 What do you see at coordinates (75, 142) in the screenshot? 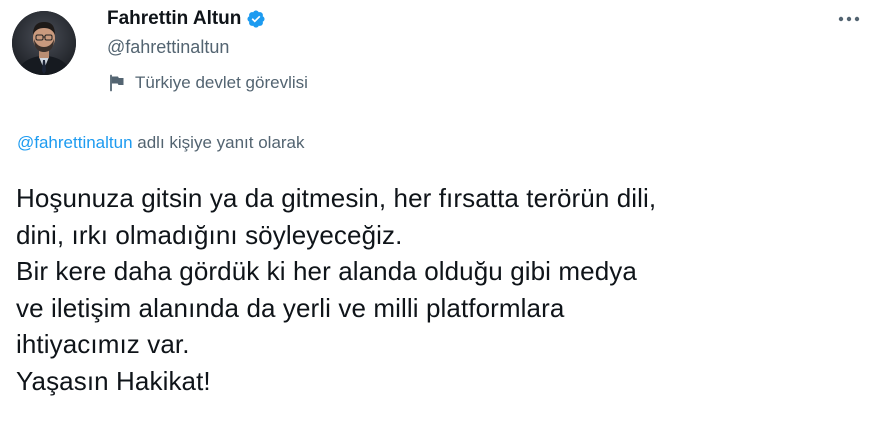
I see `reply-to-link: @fahrettinaltun` at bounding box center [75, 142].